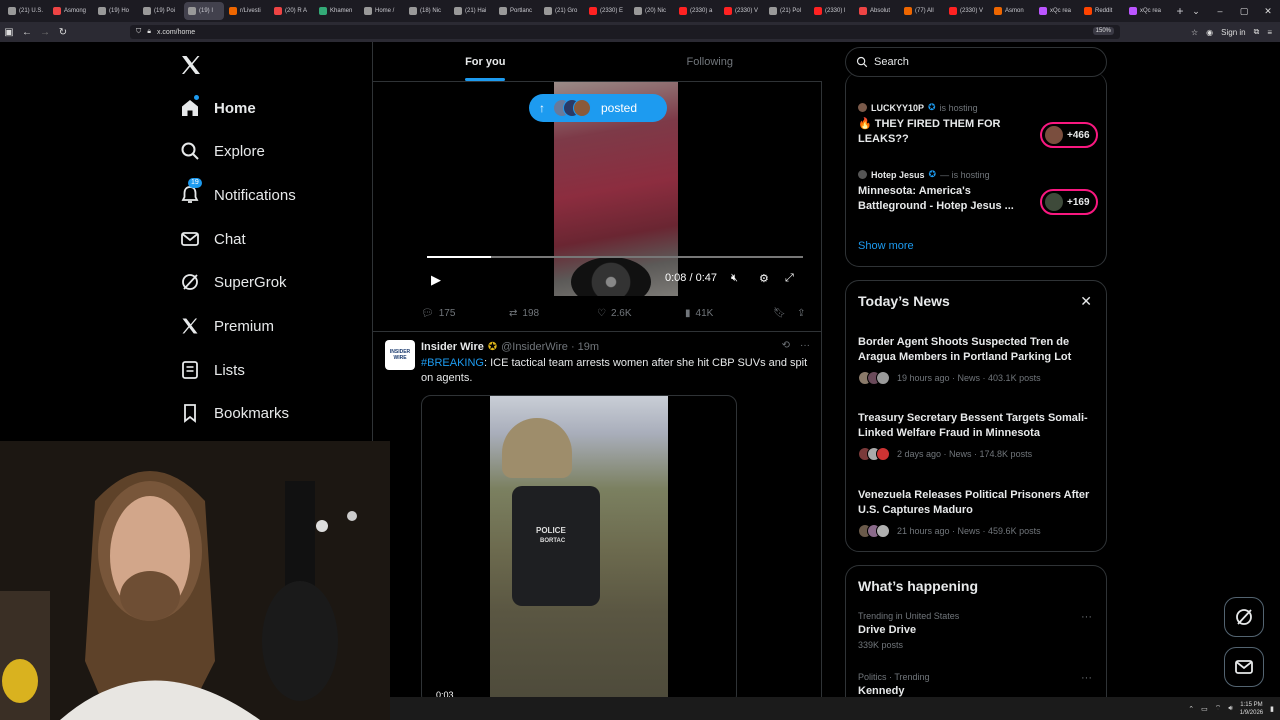 This screenshot has height=720, width=1280. I want to click on new-posts-pill: ↑ posted, so click(598, 108).